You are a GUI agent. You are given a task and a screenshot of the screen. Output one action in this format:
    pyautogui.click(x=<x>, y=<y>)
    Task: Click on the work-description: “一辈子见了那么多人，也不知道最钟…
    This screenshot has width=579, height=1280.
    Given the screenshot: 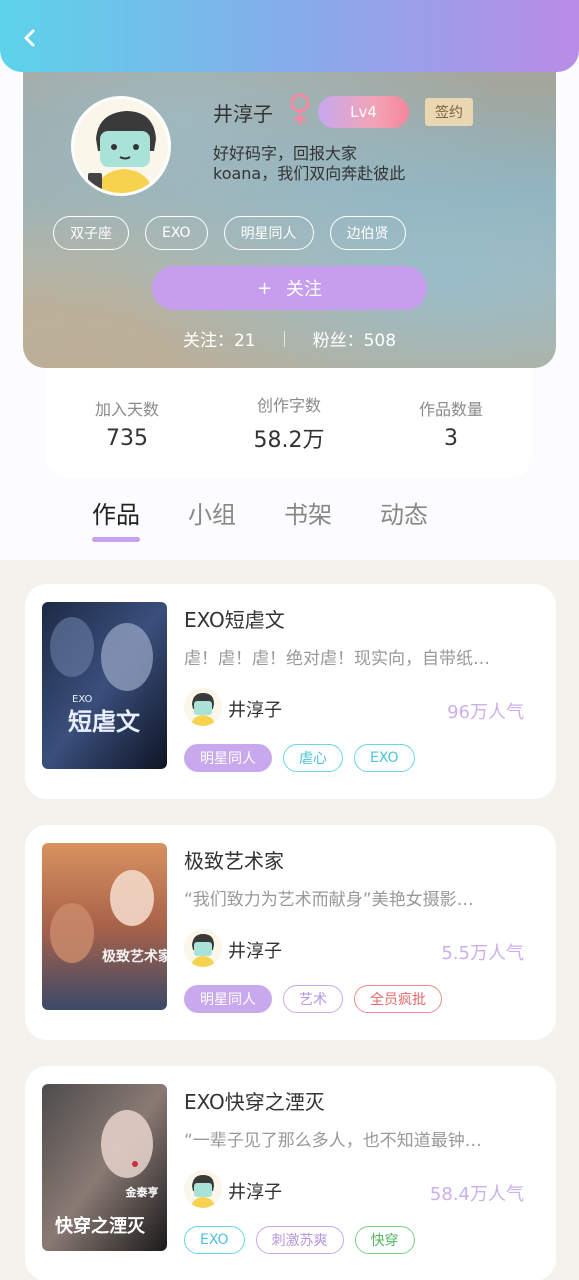 What is the action you would take?
    pyautogui.click(x=333, y=1141)
    